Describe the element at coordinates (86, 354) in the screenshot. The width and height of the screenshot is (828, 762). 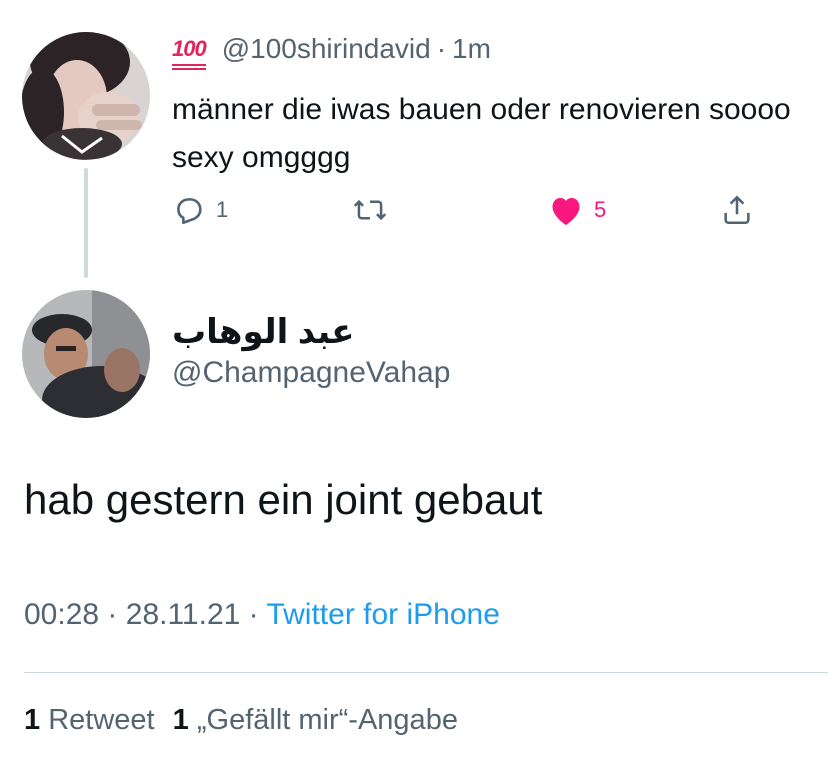
I see `reply-avatar` at that location.